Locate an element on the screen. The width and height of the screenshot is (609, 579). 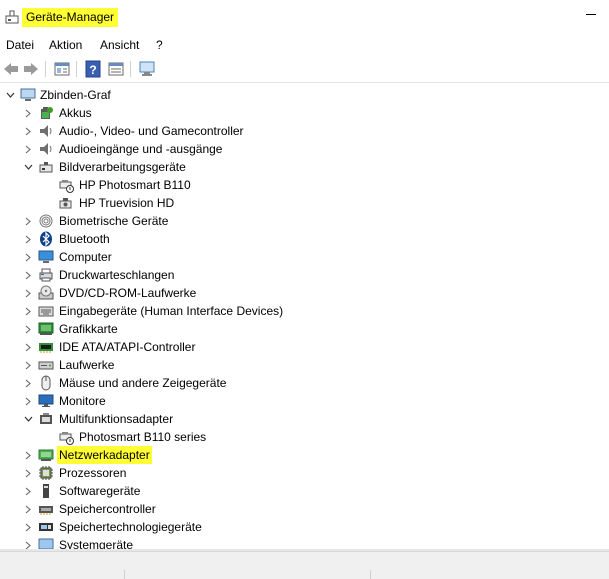
tree-category: Biometrische Geräte is located at coordinates (304, 221).